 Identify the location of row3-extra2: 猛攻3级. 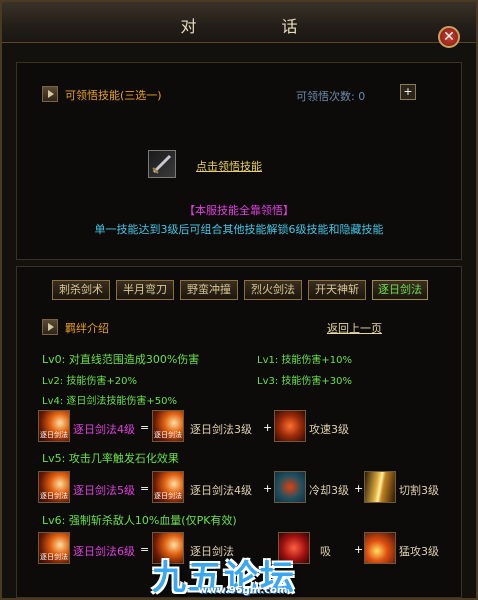
(419, 551).